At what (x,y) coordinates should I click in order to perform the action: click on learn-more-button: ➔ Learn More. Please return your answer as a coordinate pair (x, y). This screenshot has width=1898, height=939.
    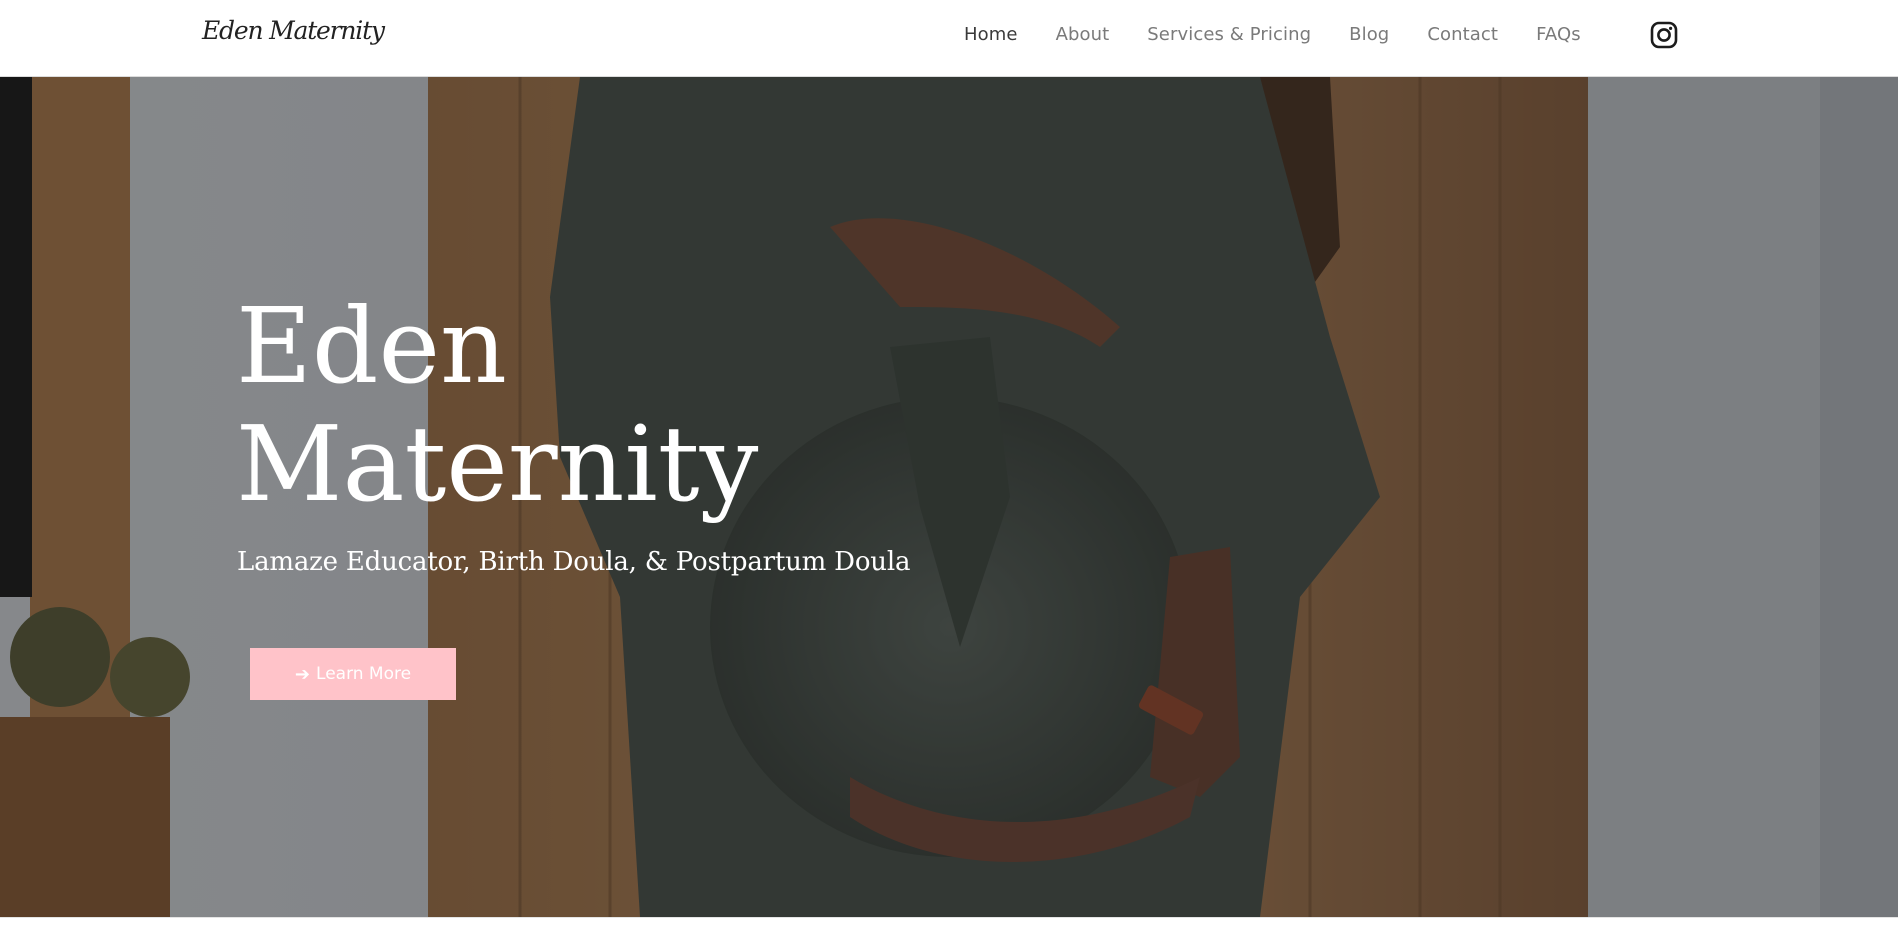
    Looking at the image, I should click on (353, 674).